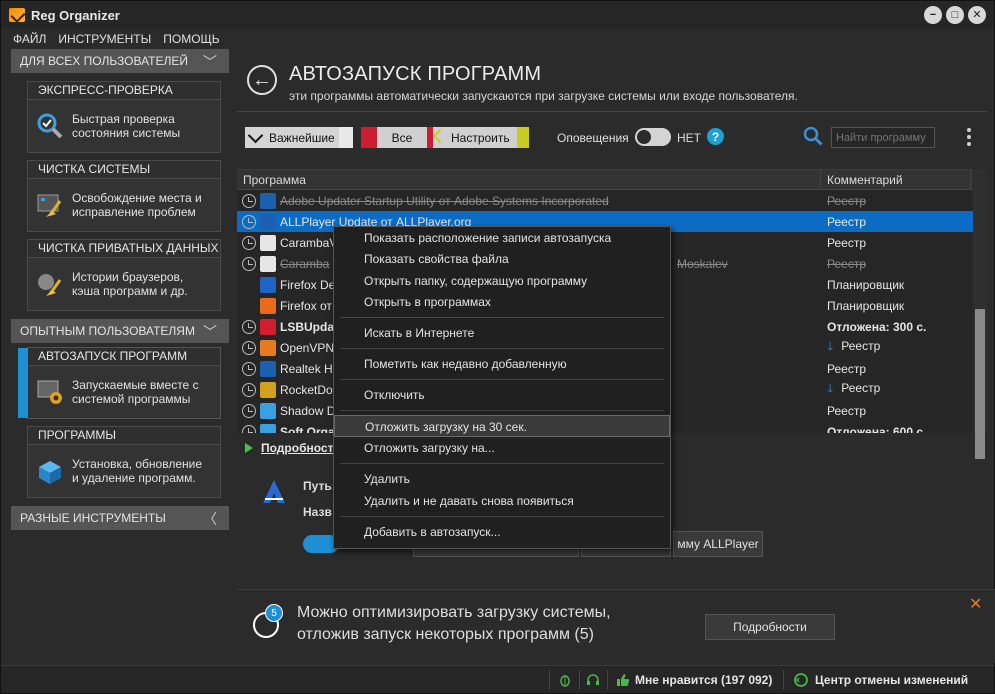  Describe the element at coordinates (502, 238) in the screenshot. I see `ctx-show-autorun-location: Показать расположение записи автозапуска` at that location.